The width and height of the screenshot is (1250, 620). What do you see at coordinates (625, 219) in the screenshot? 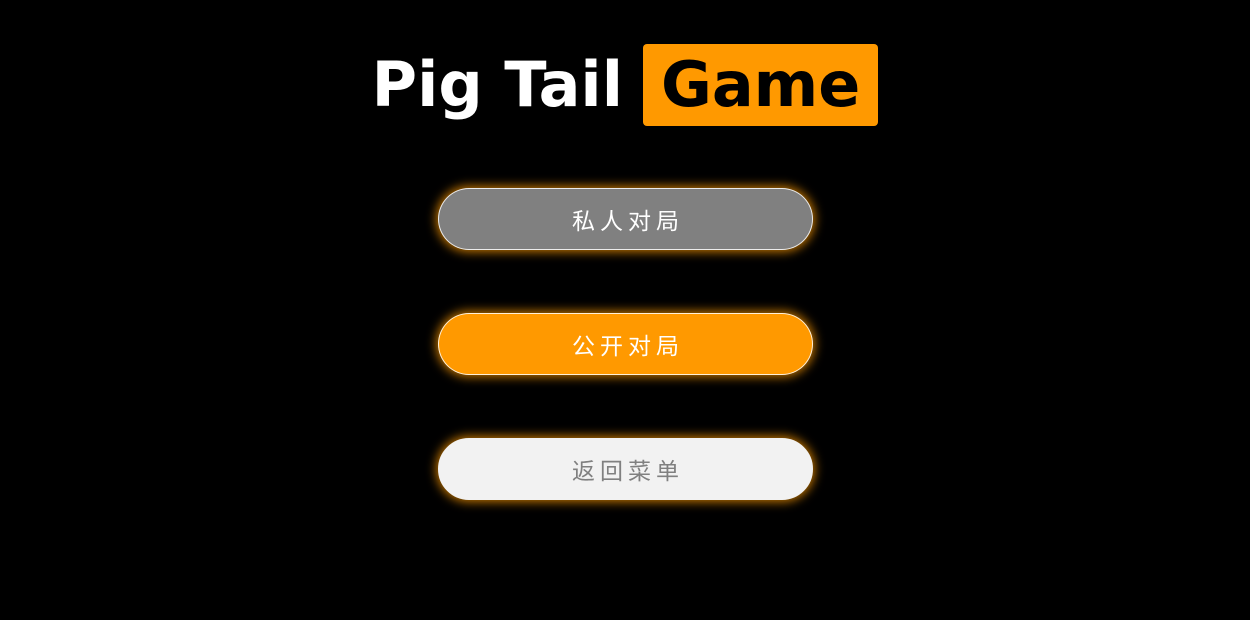
I see `private-match-button: 私人对局` at bounding box center [625, 219].